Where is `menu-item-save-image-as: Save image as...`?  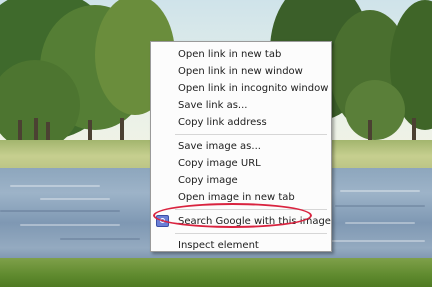
menu-item-save-image-as: Save image as... is located at coordinates (241, 146).